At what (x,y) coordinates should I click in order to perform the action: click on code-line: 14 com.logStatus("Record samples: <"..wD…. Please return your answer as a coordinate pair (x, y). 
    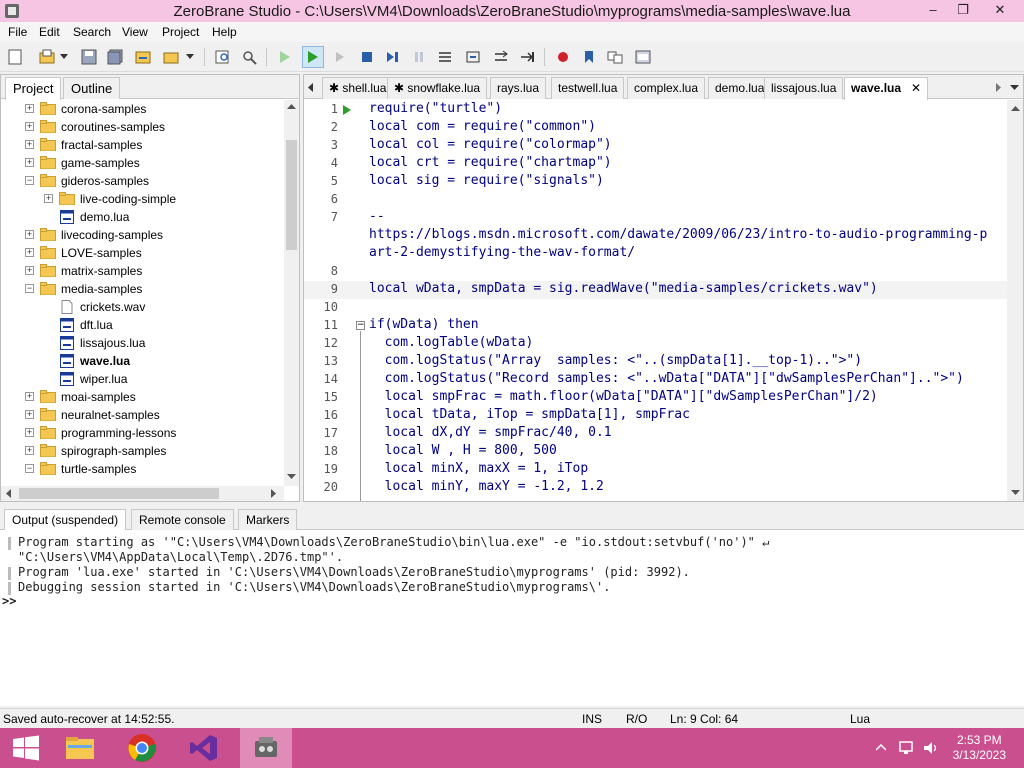
    Looking at the image, I should click on (655, 380).